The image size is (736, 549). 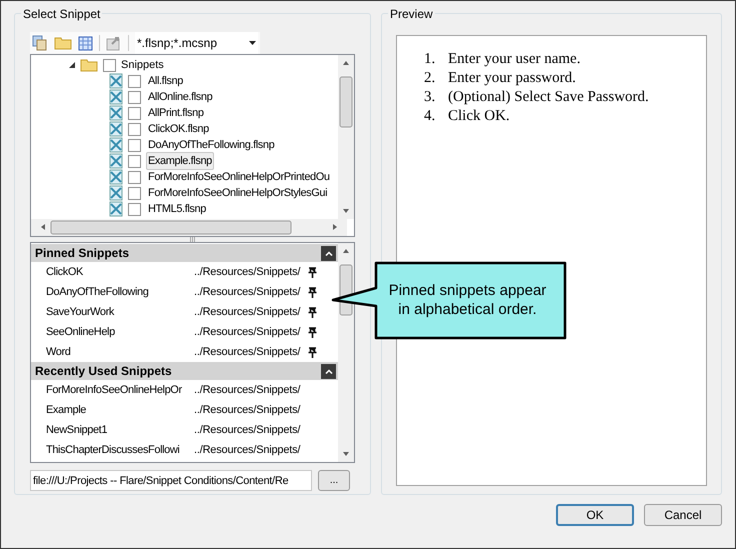 What do you see at coordinates (184, 450) in the screenshot?
I see `snippet-row: ThisChapterDiscussesFollowi ../Resources/Snippets/` at bounding box center [184, 450].